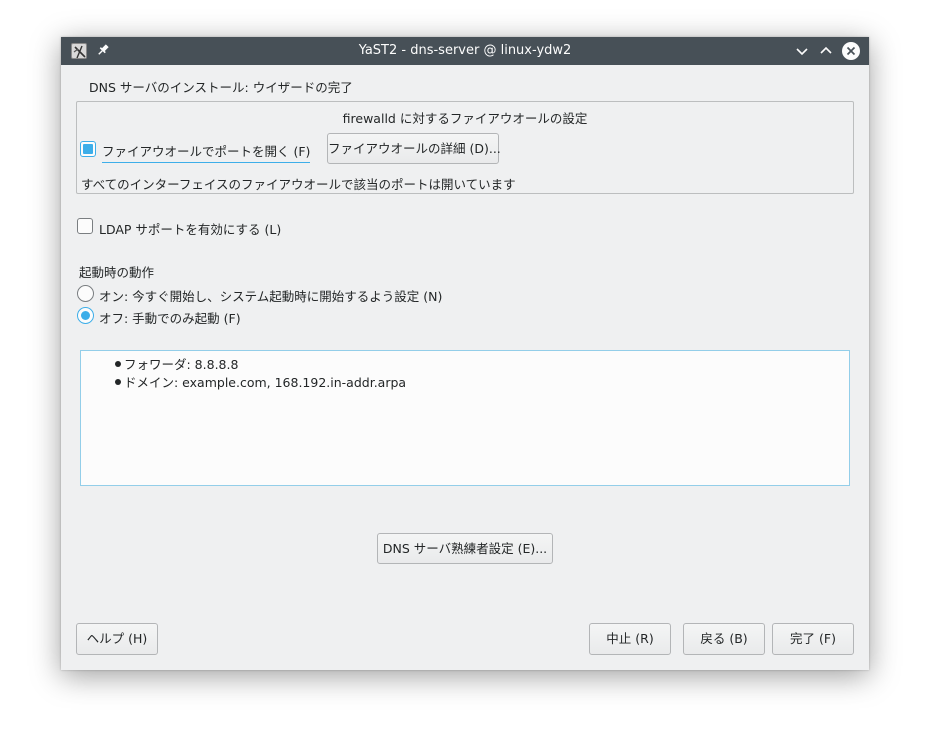  I want to click on summary-item-text: ドメイン: example.com, 168.192.in-addr.arpa, so click(265, 382).